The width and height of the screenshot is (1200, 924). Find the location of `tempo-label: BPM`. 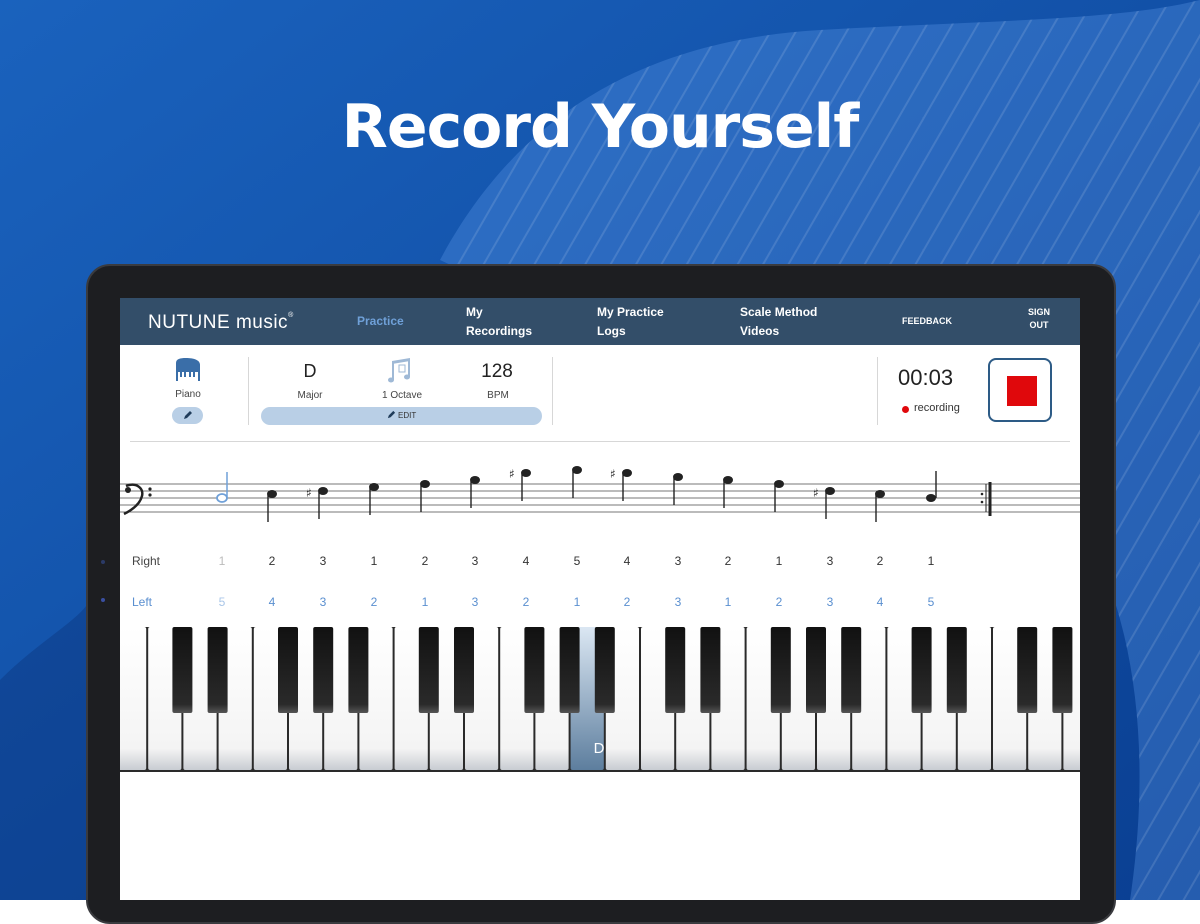

tempo-label: BPM is located at coordinates (498, 395).